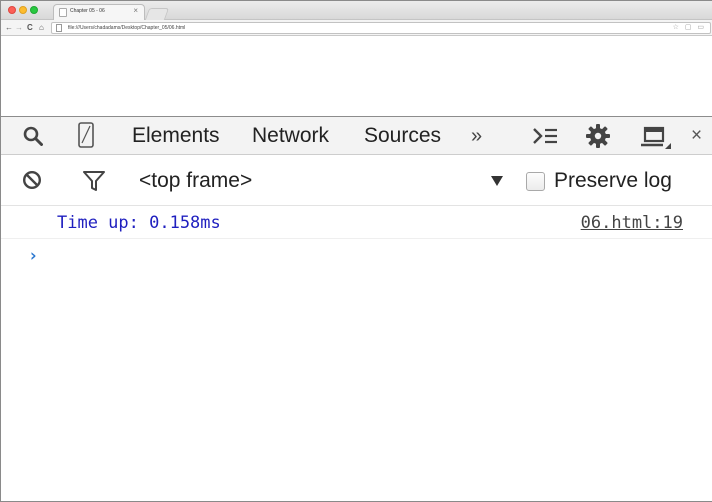 Image resolution: width=712 pixels, height=502 pixels. Describe the element at coordinates (402, 136) in the screenshot. I see `tab-sources: Sources` at that location.